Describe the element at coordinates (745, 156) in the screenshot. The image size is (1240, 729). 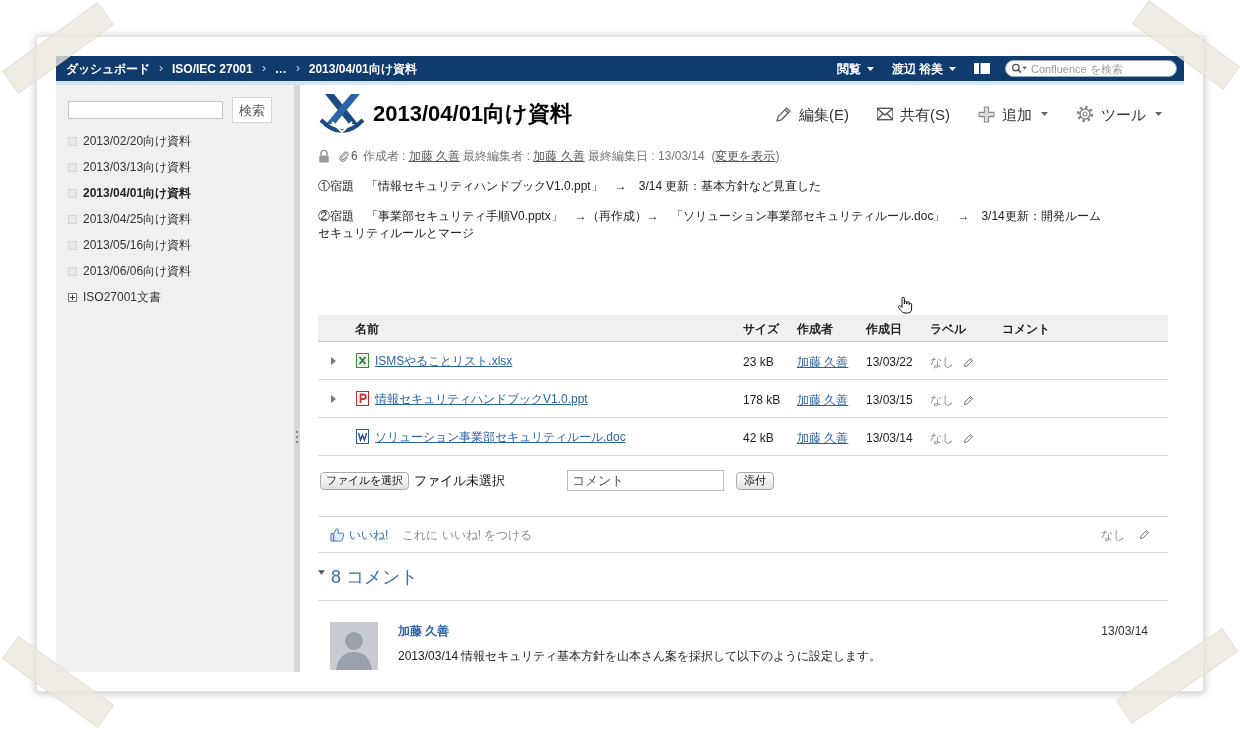
I see `view-changes-link: 変更を表示` at that location.